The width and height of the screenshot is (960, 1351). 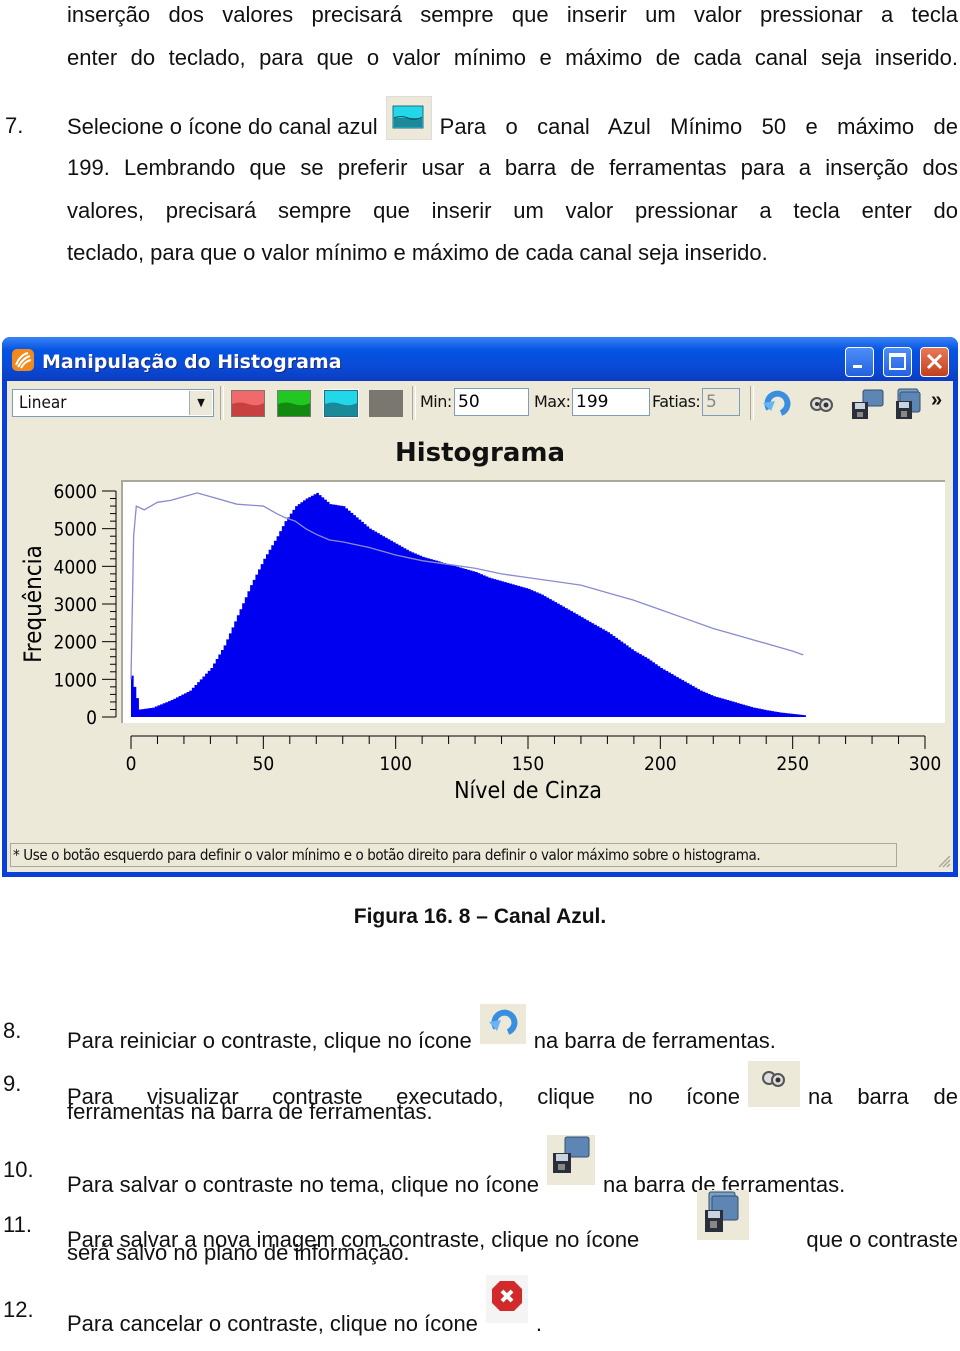 What do you see at coordinates (250, 1111) in the screenshot?
I see `step-continuation: ferramentas na barra de ferramentas.` at bounding box center [250, 1111].